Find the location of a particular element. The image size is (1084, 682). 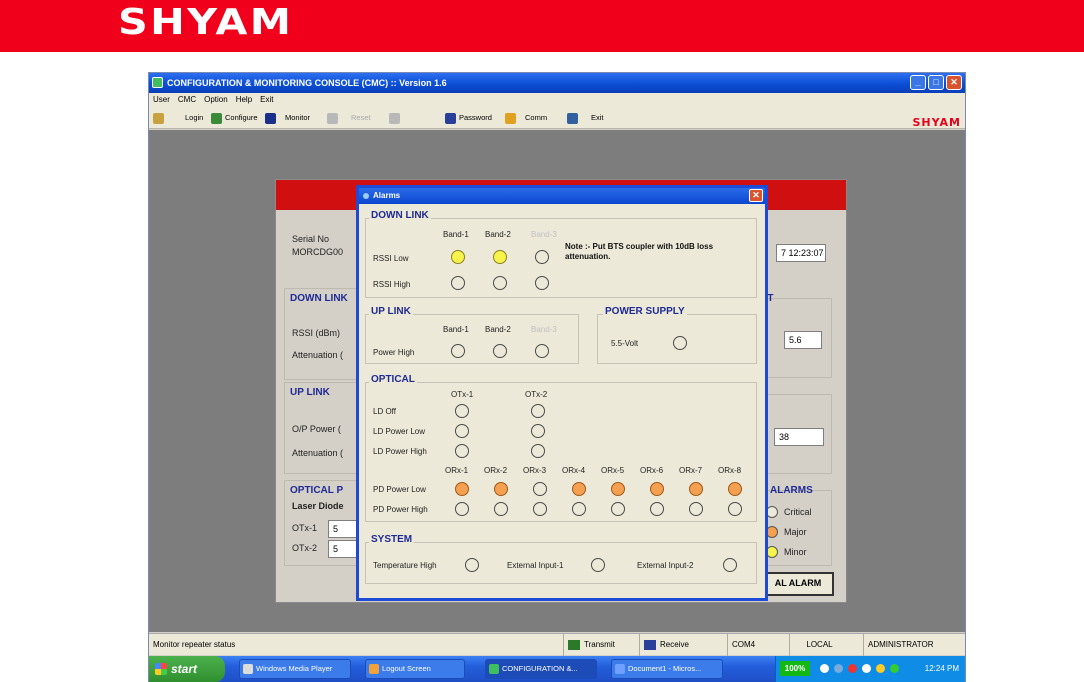

alarms-title: Alarms is located at coordinates (387, 195).